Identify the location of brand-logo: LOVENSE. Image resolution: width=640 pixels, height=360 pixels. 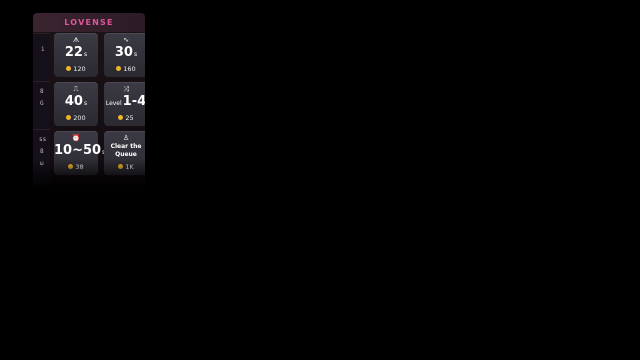
(89, 22).